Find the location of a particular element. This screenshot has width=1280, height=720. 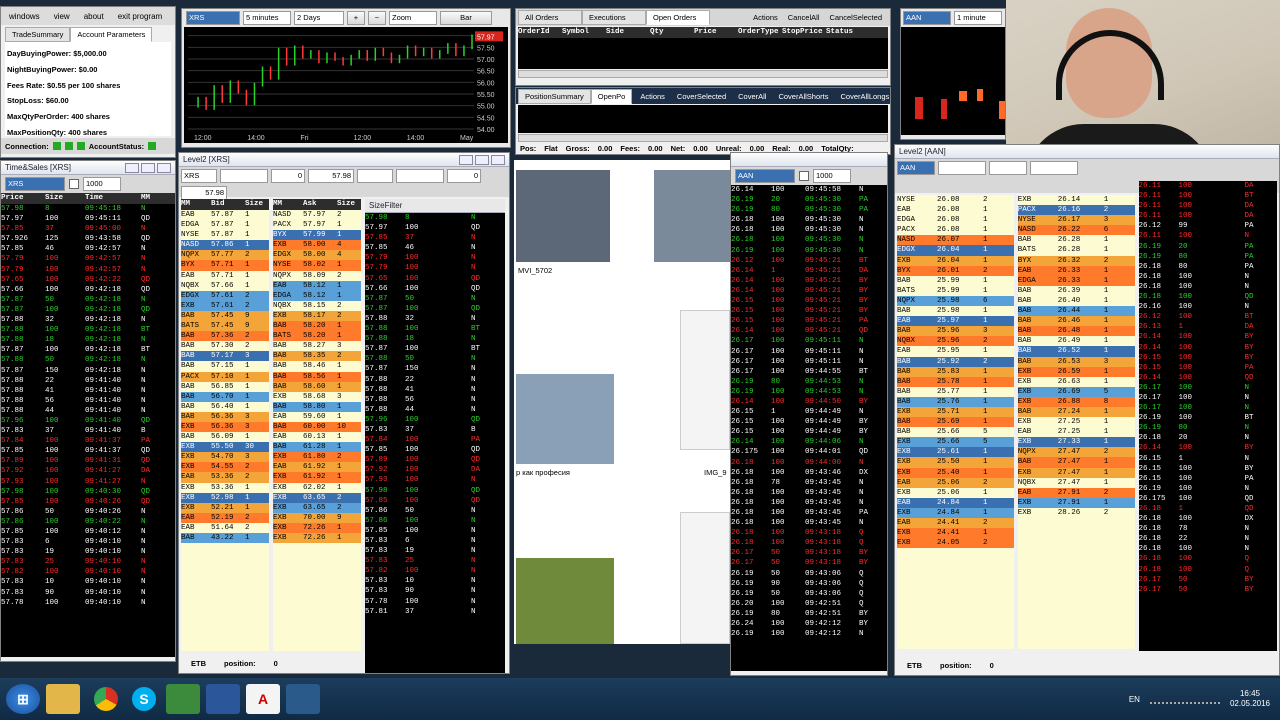

bid-row: BYX 26.01 2 is located at coordinates (955, 270).